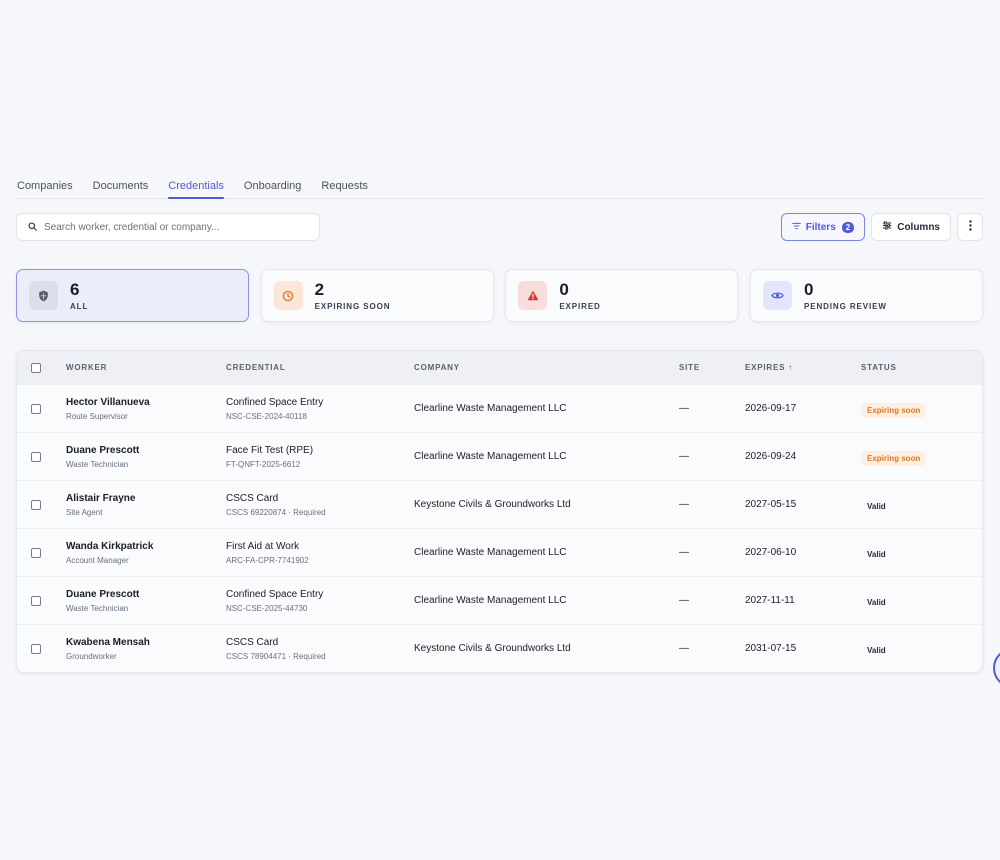 Image resolution: width=1000 pixels, height=860 pixels. What do you see at coordinates (845, 306) in the screenshot?
I see `stat-label: PENDING REVIEW` at bounding box center [845, 306].